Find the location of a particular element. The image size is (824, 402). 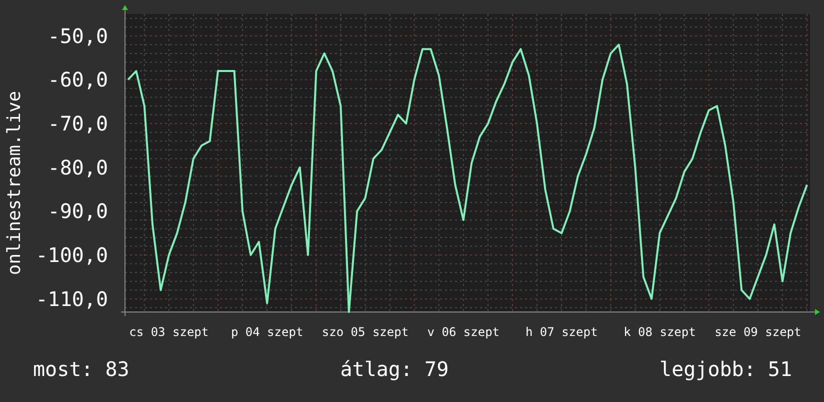

y-tick-label: -100,0 is located at coordinates (72, 255).